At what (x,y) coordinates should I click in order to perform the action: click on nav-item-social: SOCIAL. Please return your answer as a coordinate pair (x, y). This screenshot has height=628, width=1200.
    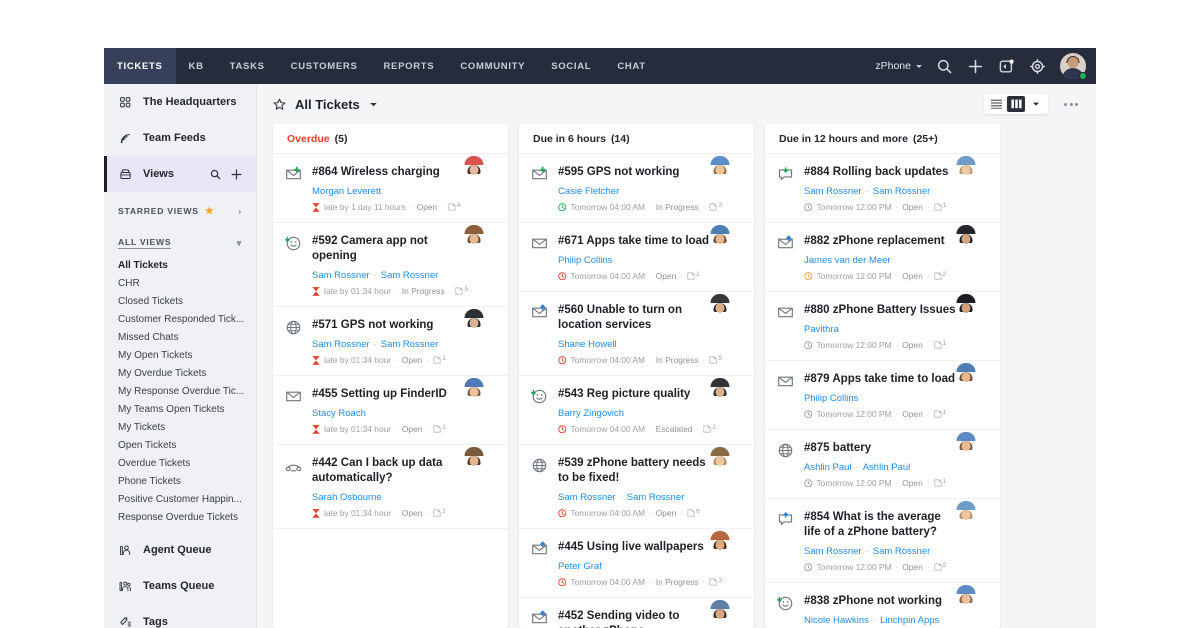
    Looking at the image, I should click on (571, 66).